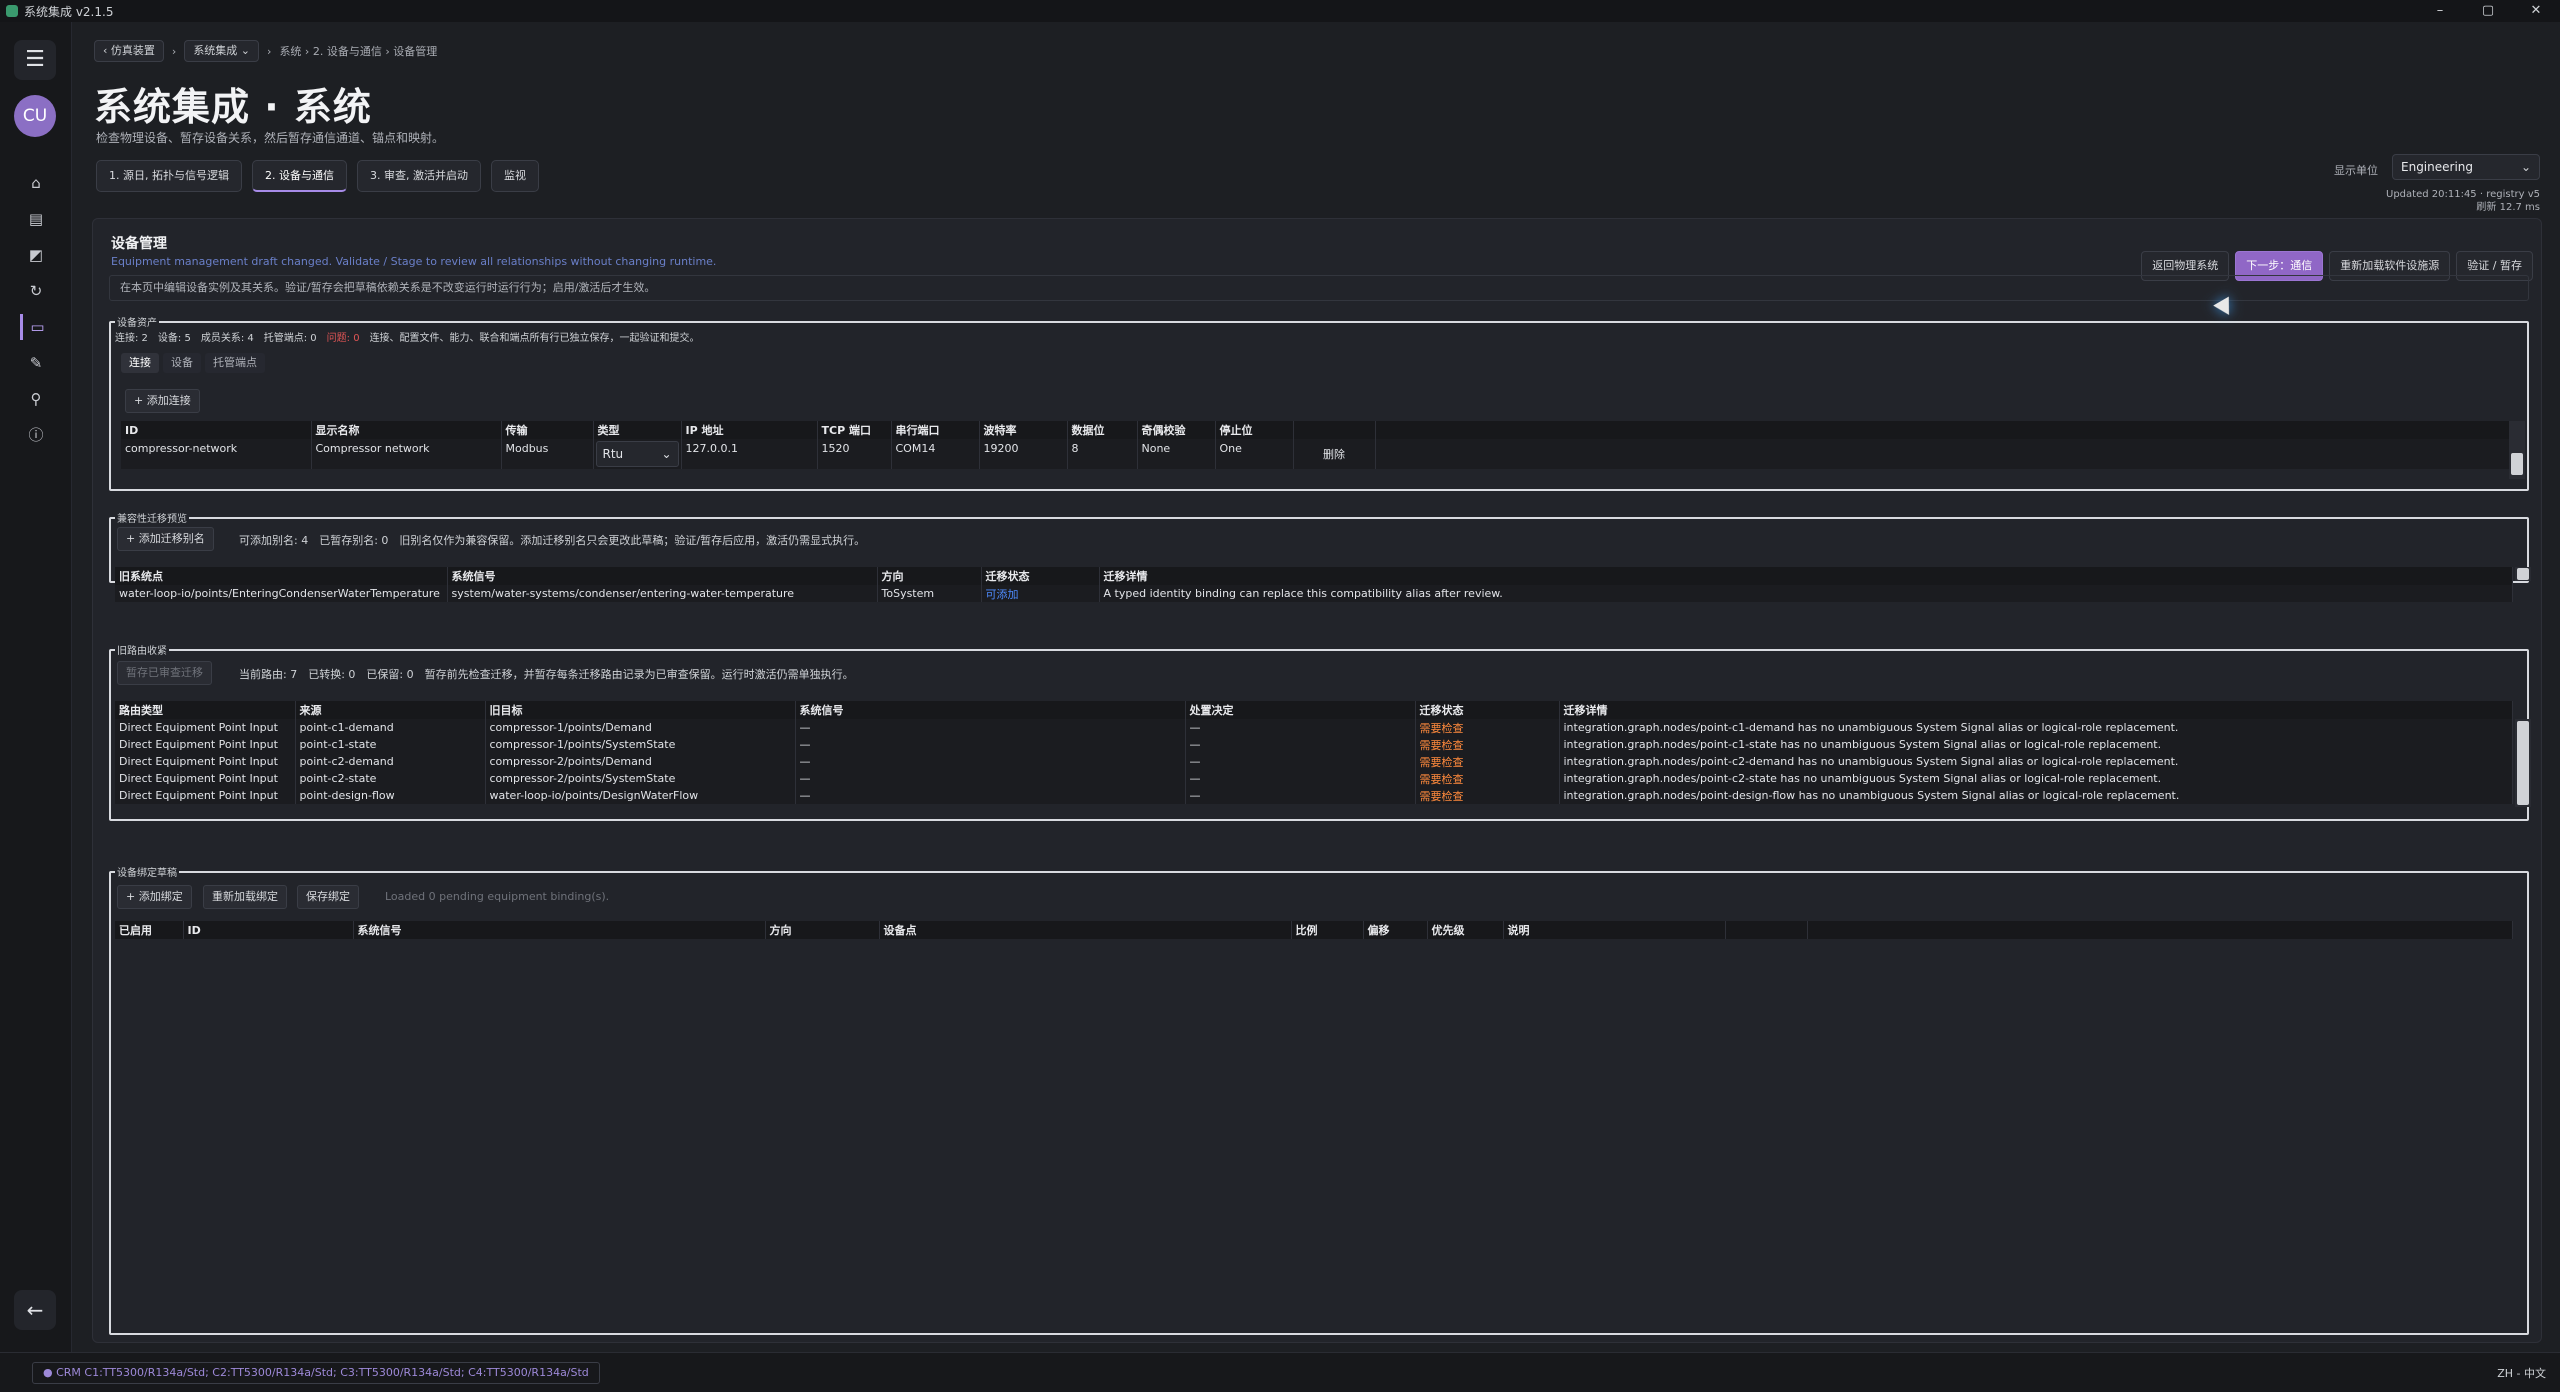 The height and width of the screenshot is (1392, 2560). What do you see at coordinates (35, 116) in the screenshot?
I see `avatar: CU` at bounding box center [35, 116].